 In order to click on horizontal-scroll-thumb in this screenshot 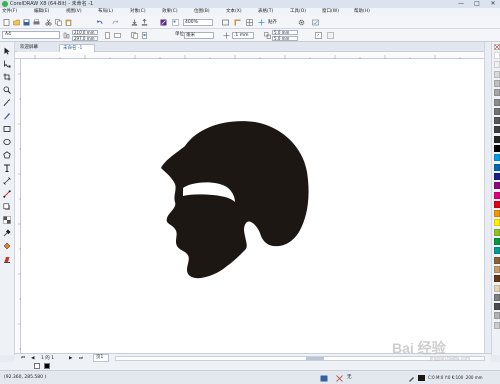, I will do `click(315, 358)`.